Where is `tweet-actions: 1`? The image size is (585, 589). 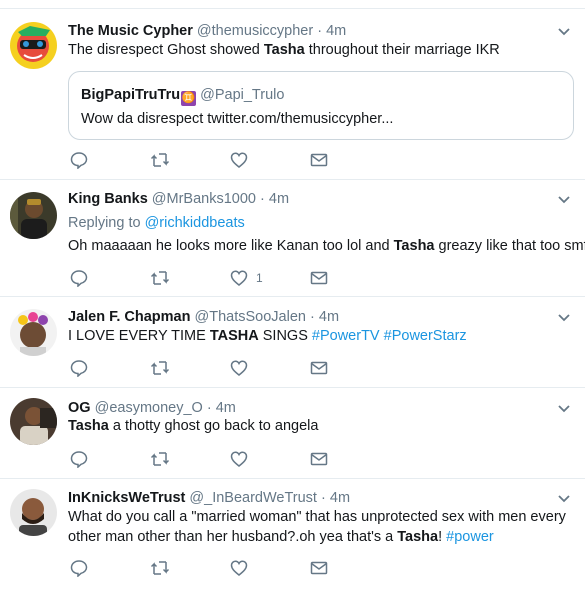 tweet-actions: 1 is located at coordinates (220, 279).